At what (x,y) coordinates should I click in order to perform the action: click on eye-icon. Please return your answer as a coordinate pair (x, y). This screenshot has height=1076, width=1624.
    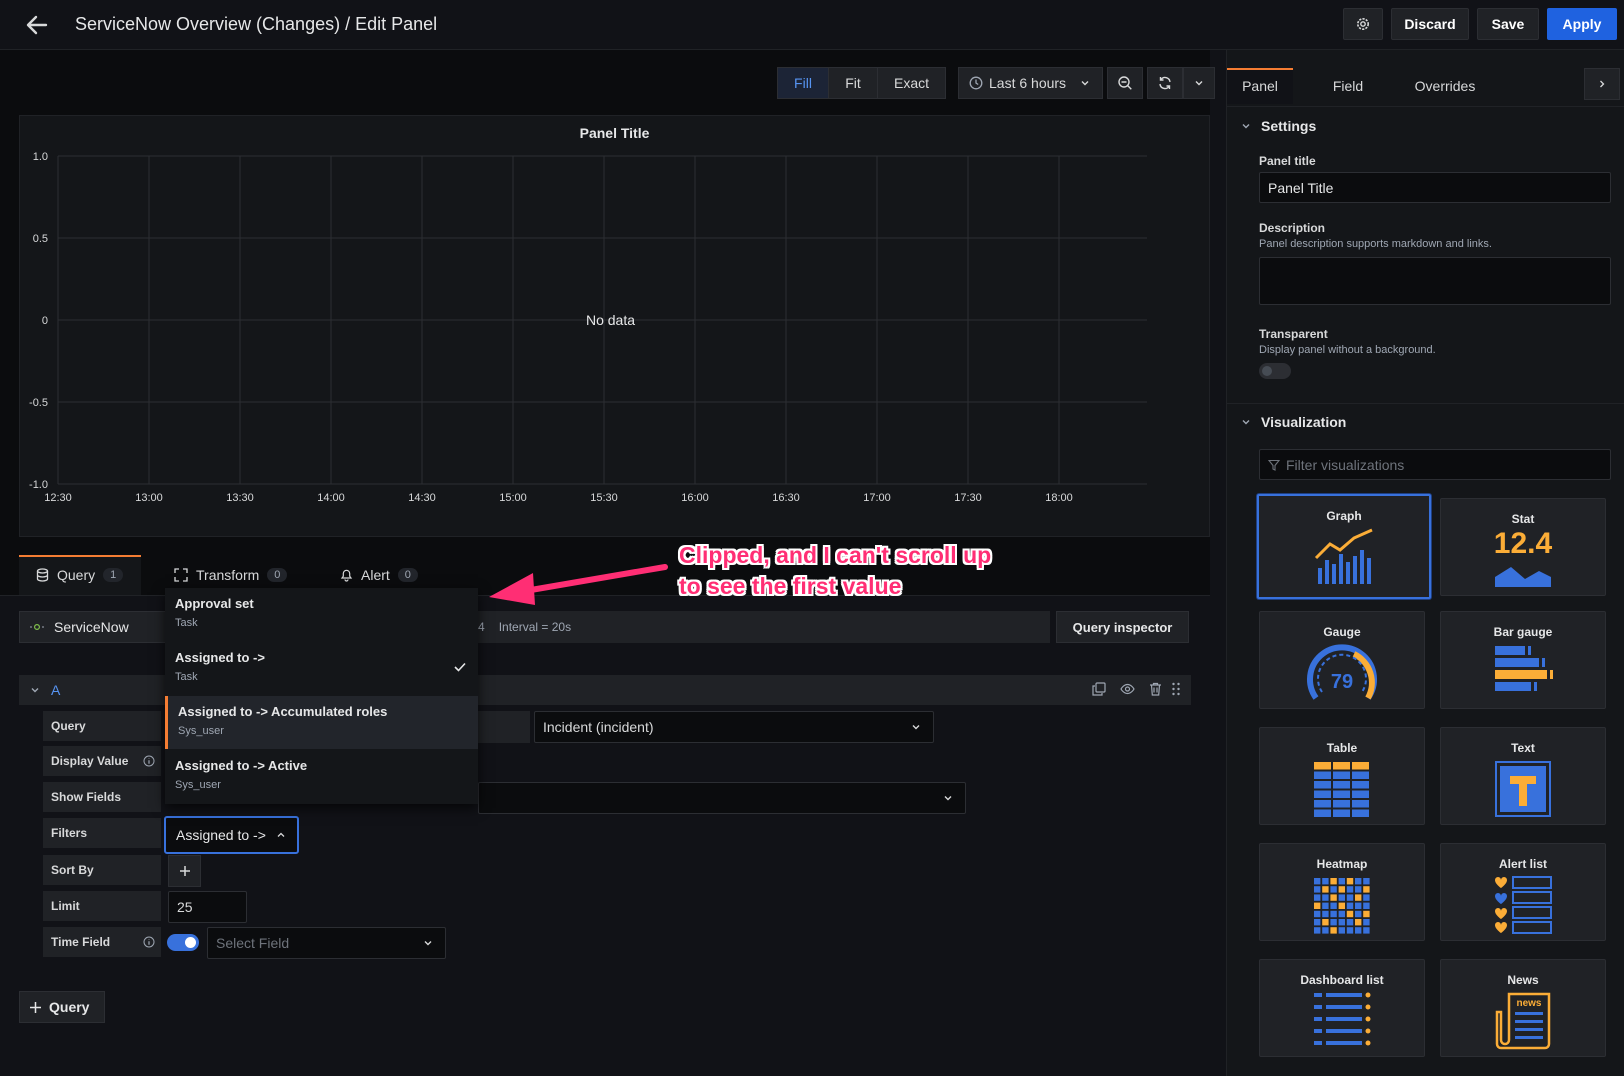
    Looking at the image, I should click on (1127, 689).